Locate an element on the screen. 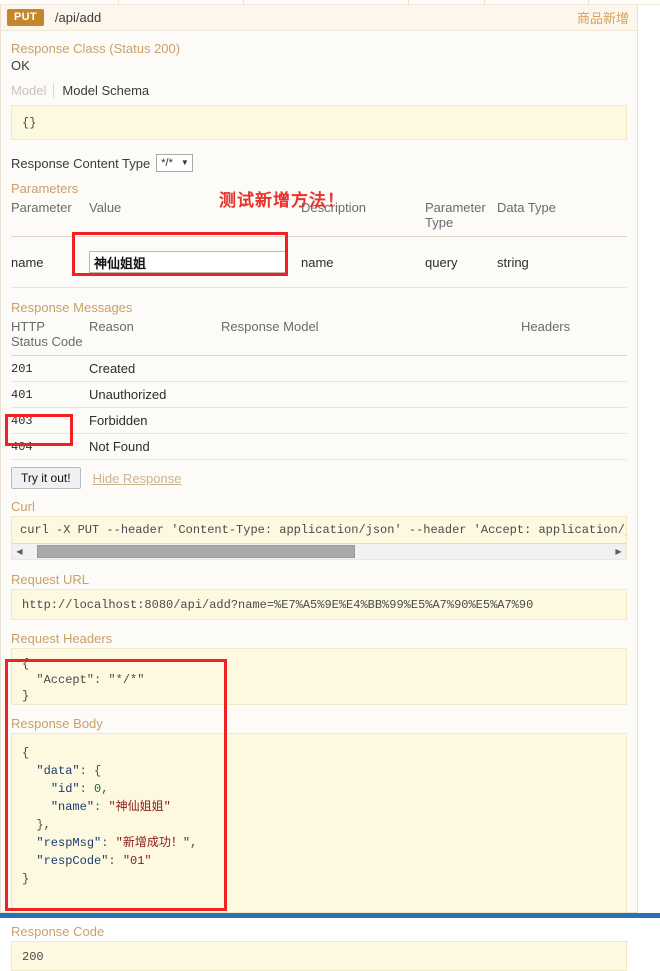 This screenshot has height=971, width=660. json-token: "respCode" is located at coordinates (72, 861).